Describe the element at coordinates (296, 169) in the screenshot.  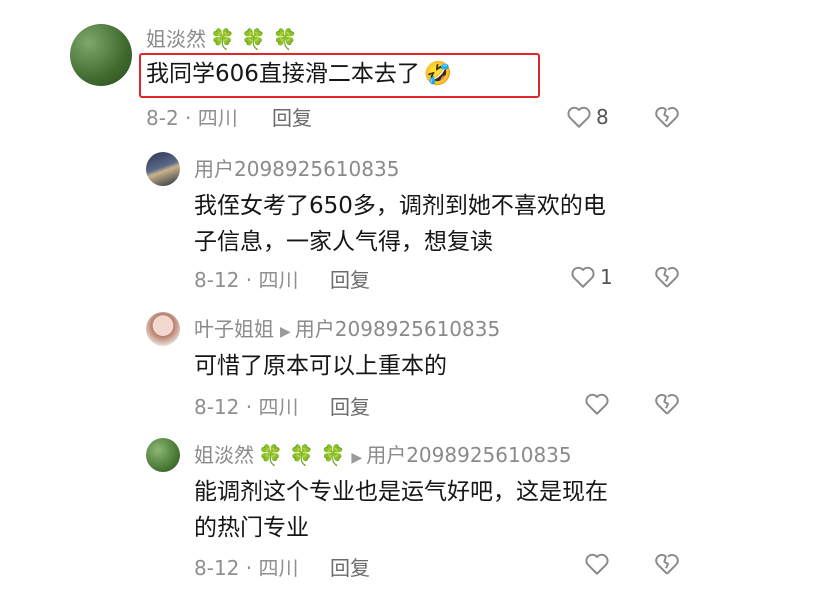
I see `comment-author: 用户2098925610835` at that location.